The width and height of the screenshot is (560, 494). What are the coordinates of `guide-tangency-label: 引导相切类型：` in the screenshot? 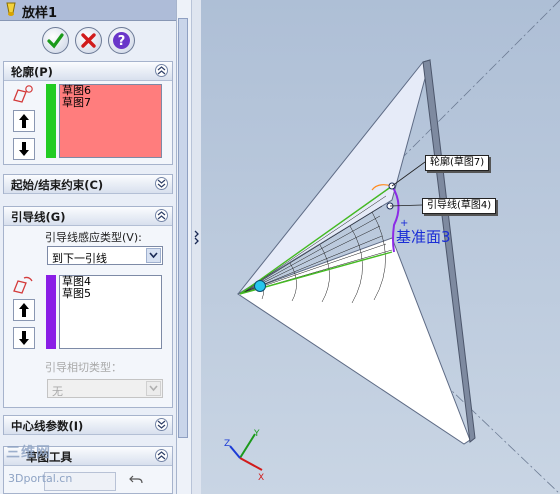 It's located at (83, 367).